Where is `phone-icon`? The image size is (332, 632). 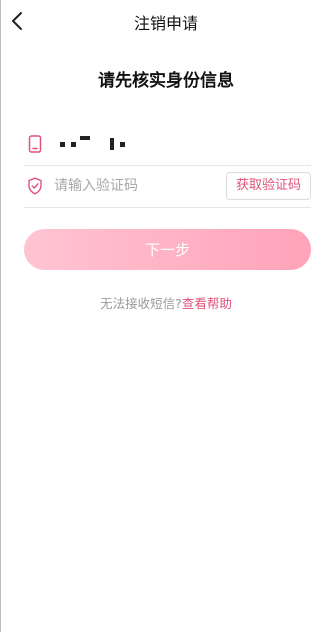 phone-icon is located at coordinates (35, 144).